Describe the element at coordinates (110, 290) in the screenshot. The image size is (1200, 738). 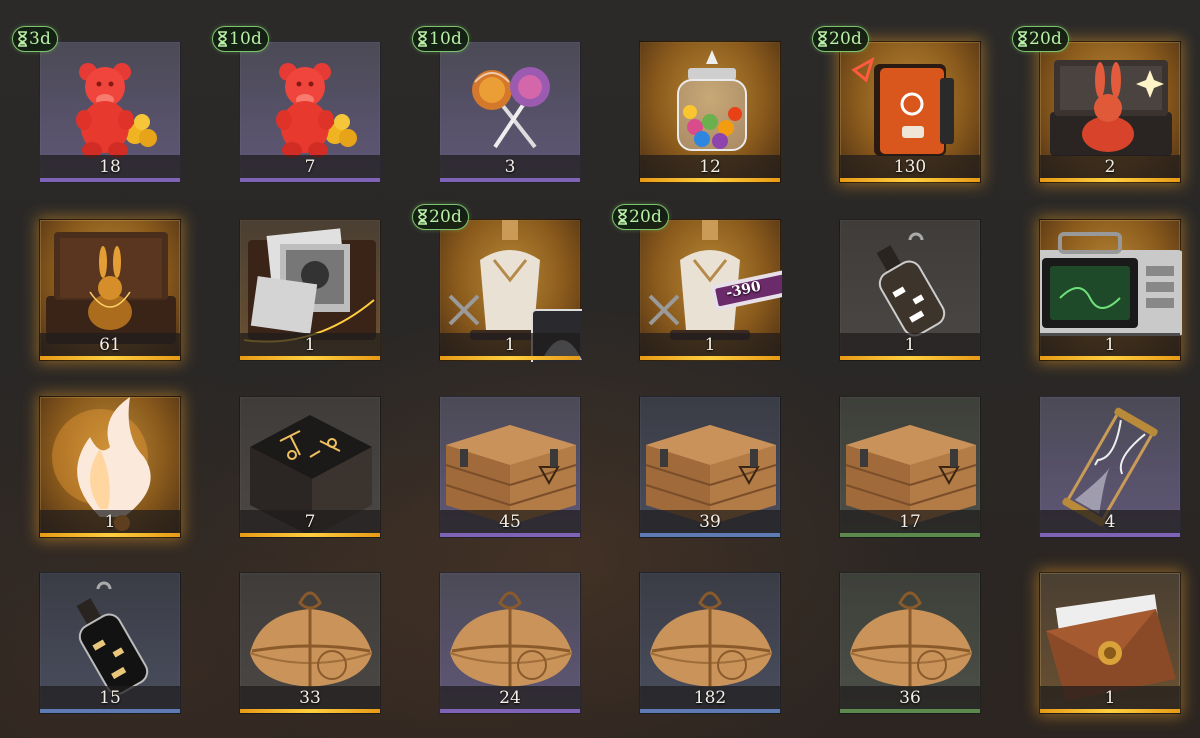
I see `inventory-slot-golden-rabbit-box: 61` at that location.